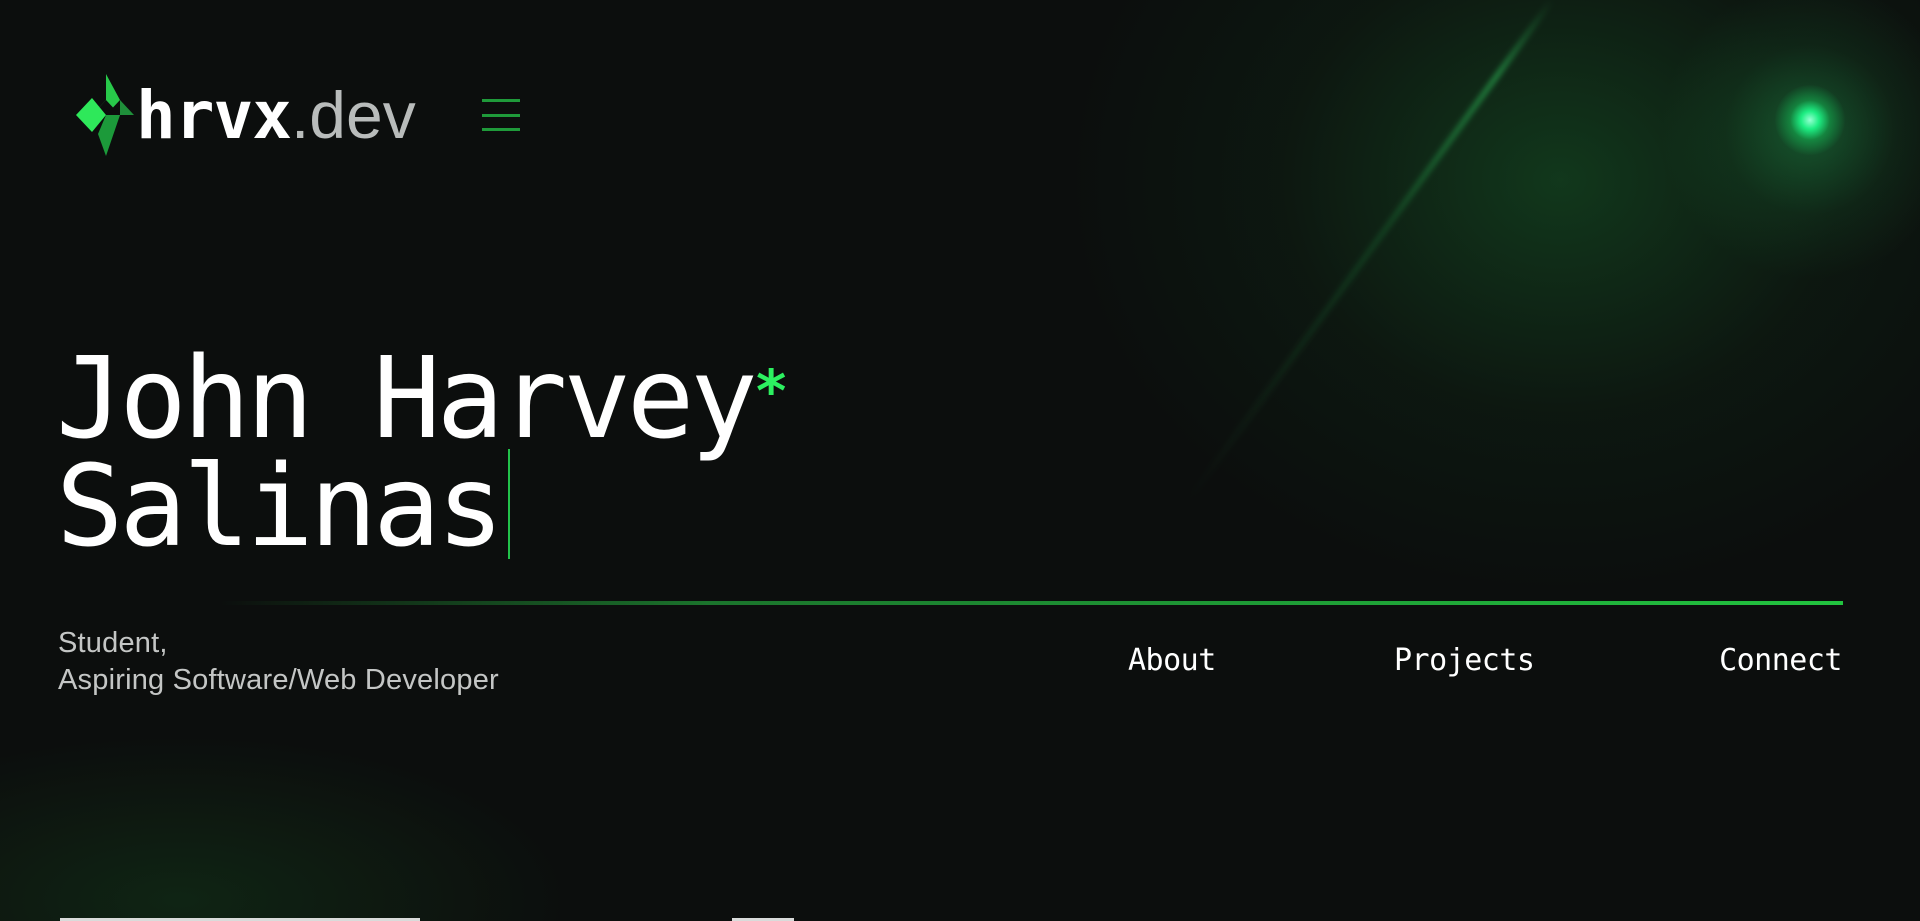 Image resolution: width=1920 pixels, height=921 pixels. What do you see at coordinates (1464, 661) in the screenshot?
I see `nav-link-projects: Projects` at bounding box center [1464, 661].